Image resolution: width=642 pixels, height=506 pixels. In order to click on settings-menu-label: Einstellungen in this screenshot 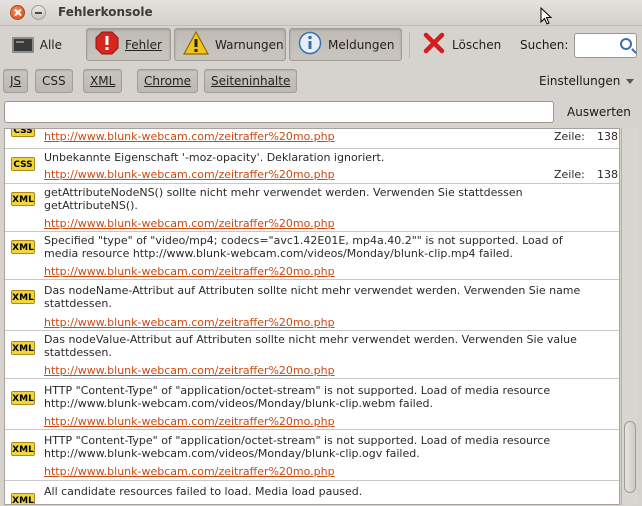, I will do `click(580, 81)`.